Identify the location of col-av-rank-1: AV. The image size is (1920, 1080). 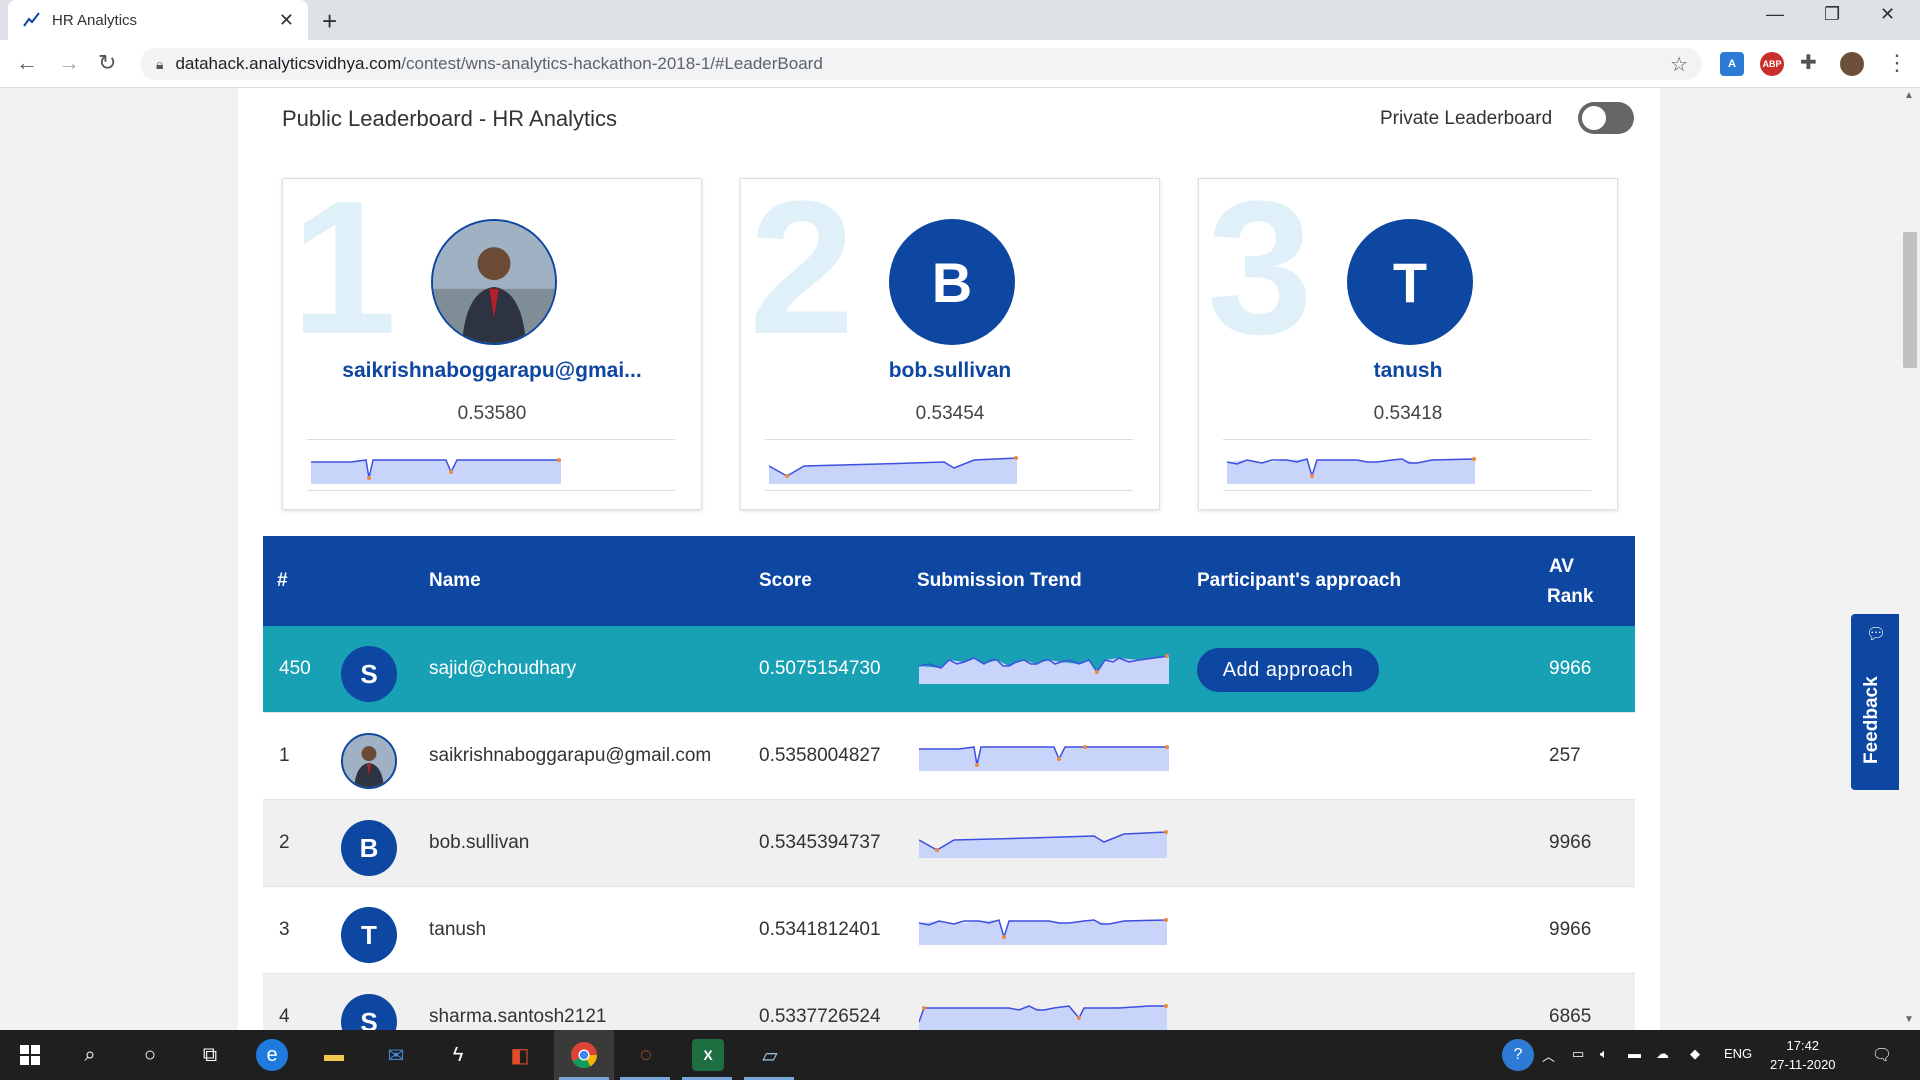
(1561, 566).